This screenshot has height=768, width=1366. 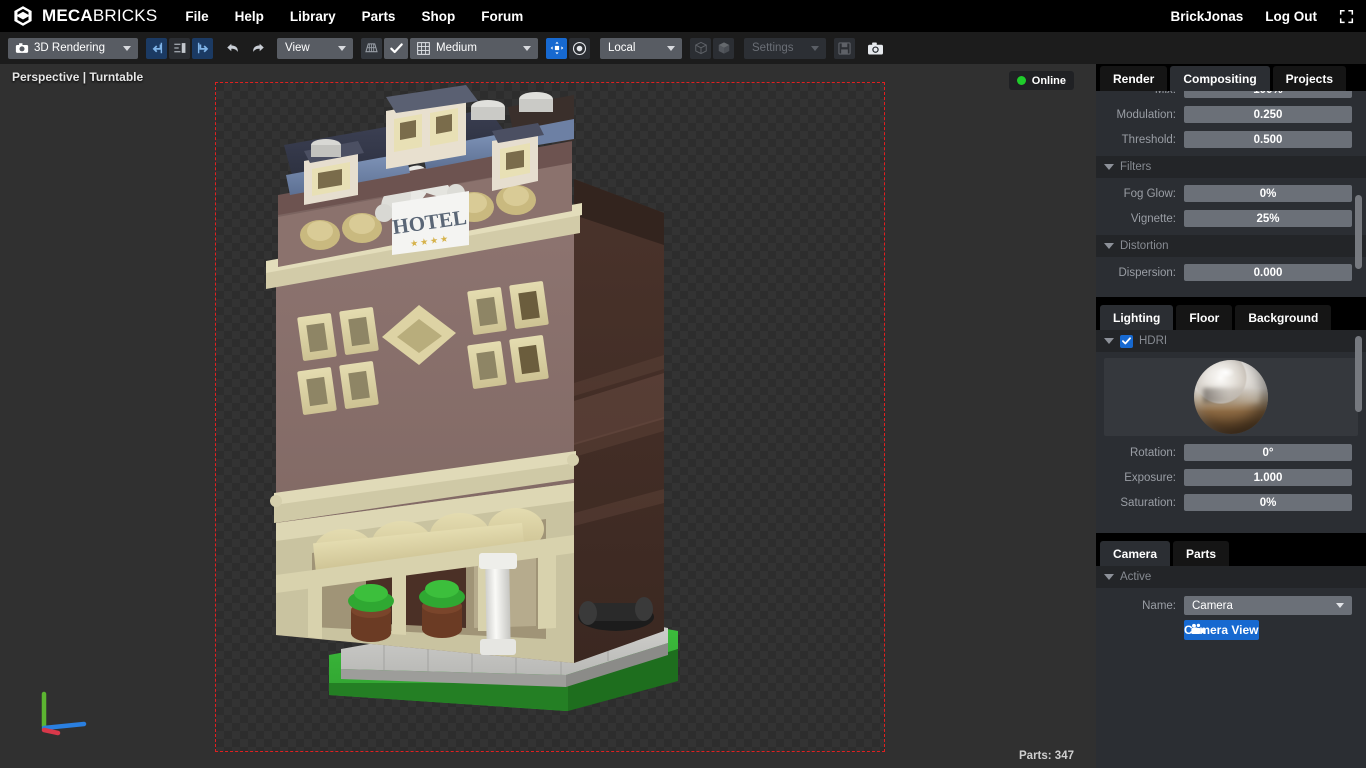 What do you see at coordinates (1268, 193) in the screenshot?
I see `fog-glow-field: 0%` at bounding box center [1268, 193].